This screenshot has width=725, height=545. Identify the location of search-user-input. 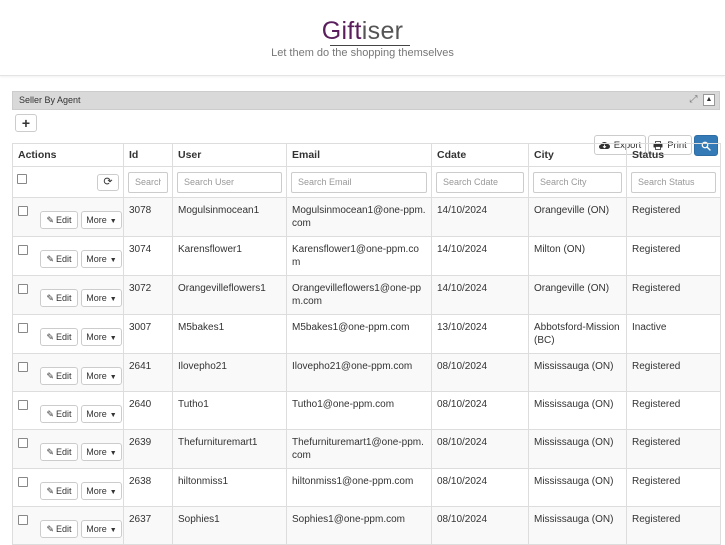
(229, 182).